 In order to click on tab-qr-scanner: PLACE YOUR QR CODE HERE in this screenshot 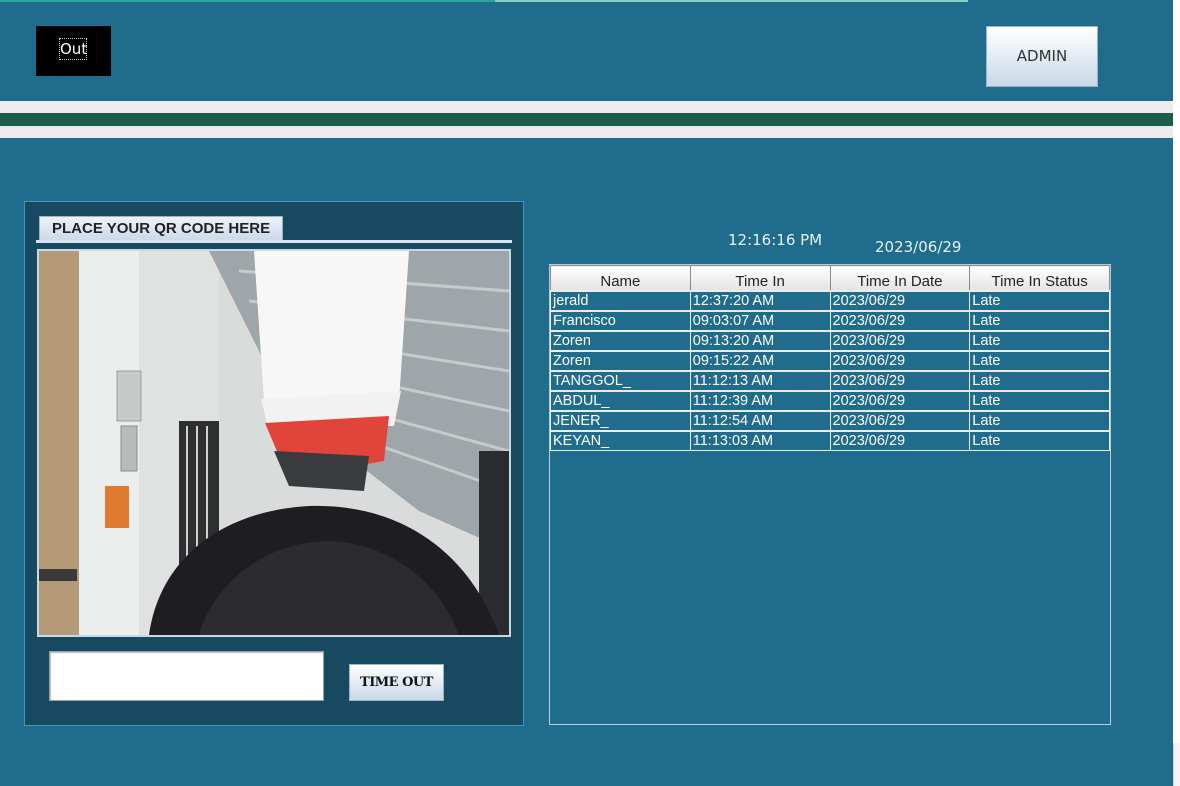, I will do `click(161, 229)`.